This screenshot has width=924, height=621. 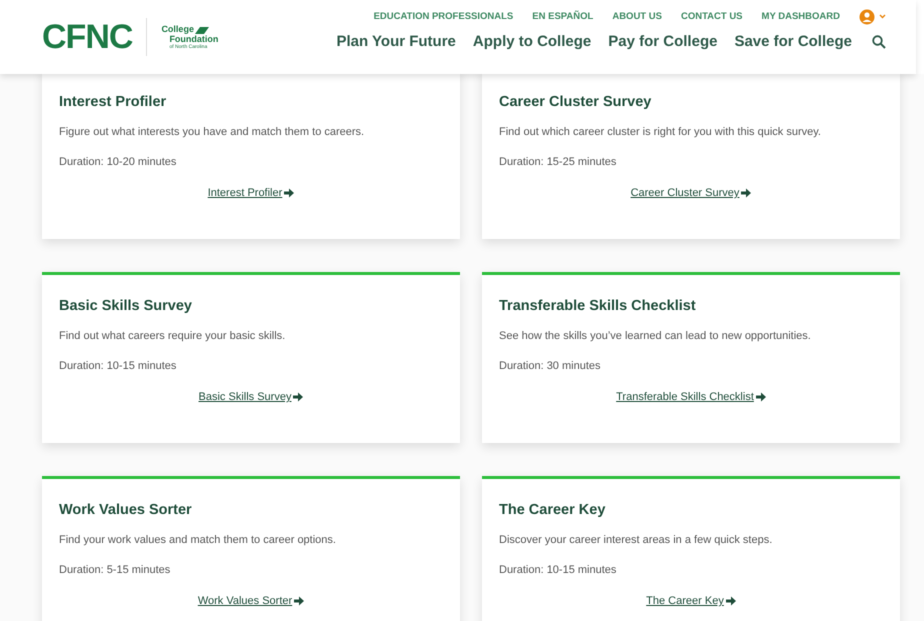 I want to click on card-title: The Career Key, so click(x=552, y=510).